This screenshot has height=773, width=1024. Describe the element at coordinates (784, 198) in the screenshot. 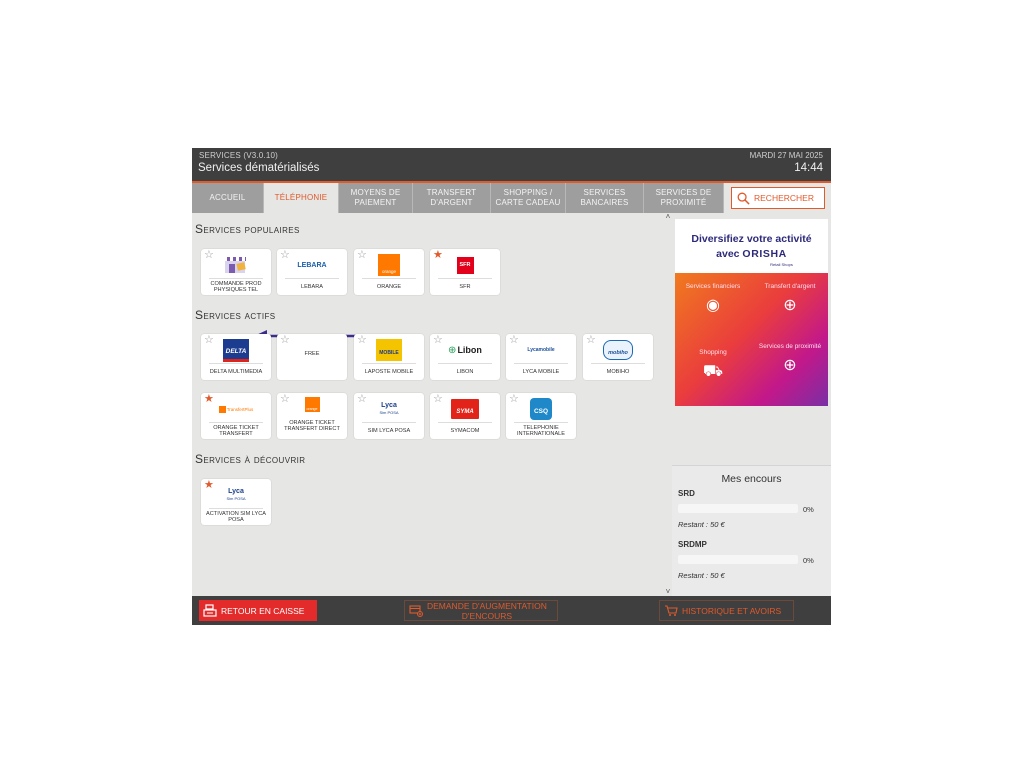

I see `search-label: RECHERCHER` at that location.